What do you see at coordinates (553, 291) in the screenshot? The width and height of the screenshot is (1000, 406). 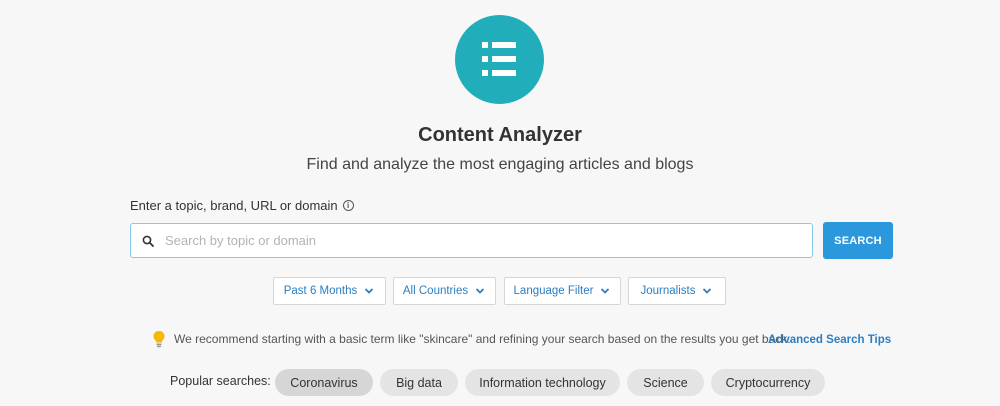 I see `language-filter-label: Language Filter` at bounding box center [553, 291].